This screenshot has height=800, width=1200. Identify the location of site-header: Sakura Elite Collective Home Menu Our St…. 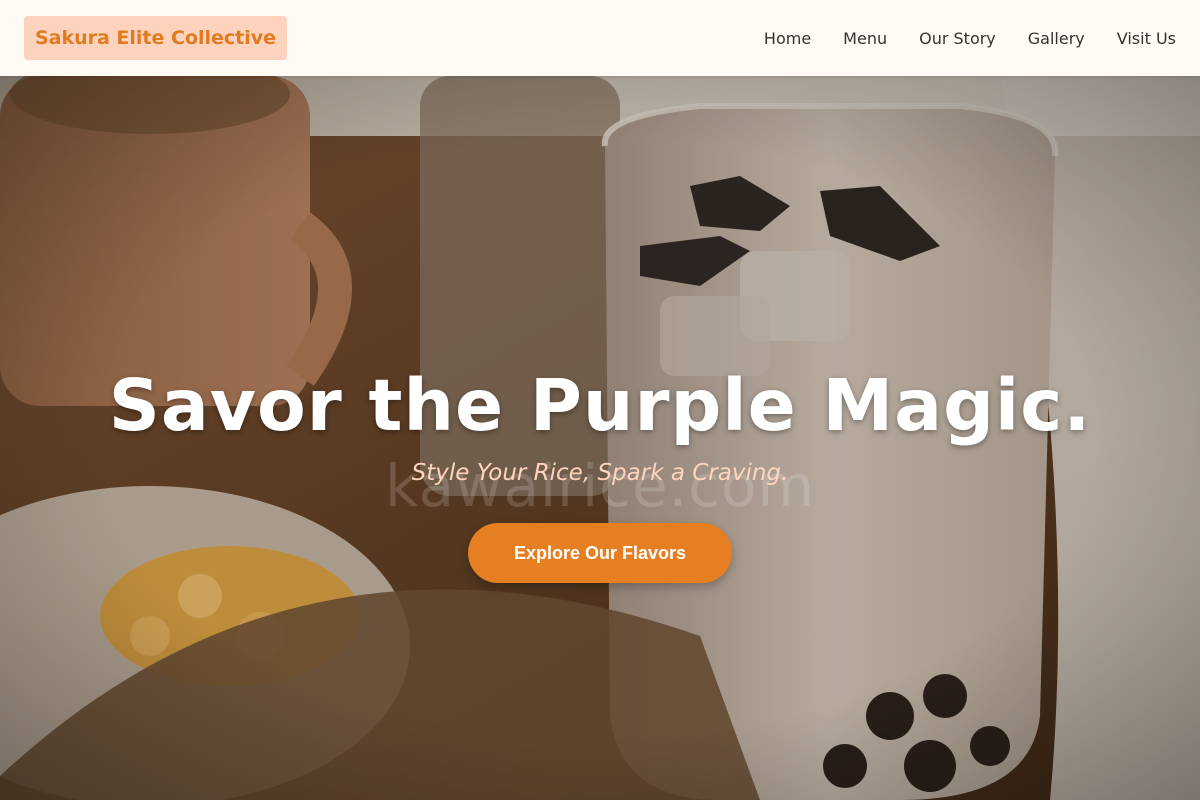
(600, 38).